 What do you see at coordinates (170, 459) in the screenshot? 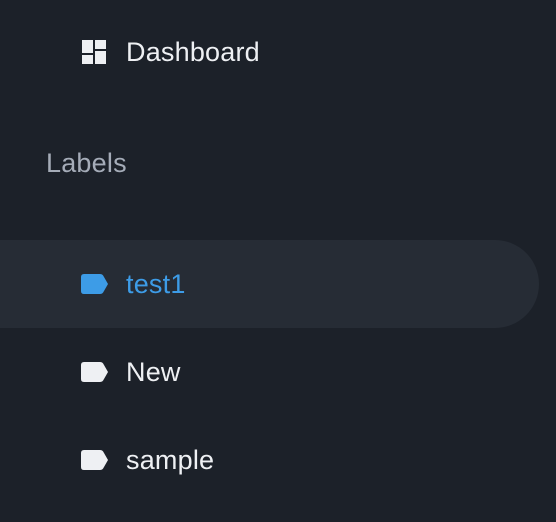
I see `sidebar-item-label: sample` at bounding box center [170, 459].